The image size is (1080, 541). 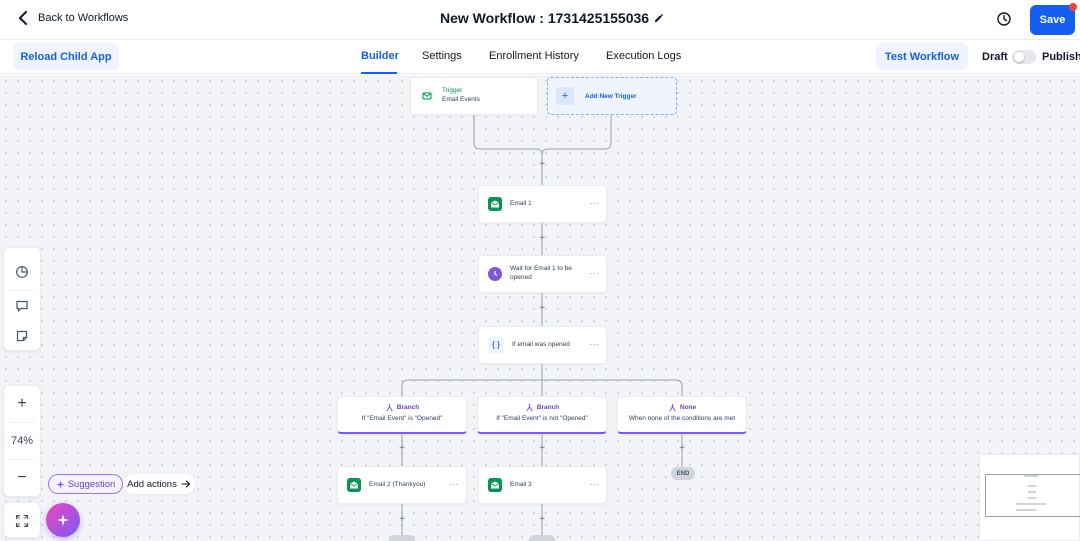 I want to click on step-label: Wait for Email 1 to be opened, so click(x=541, y=273).